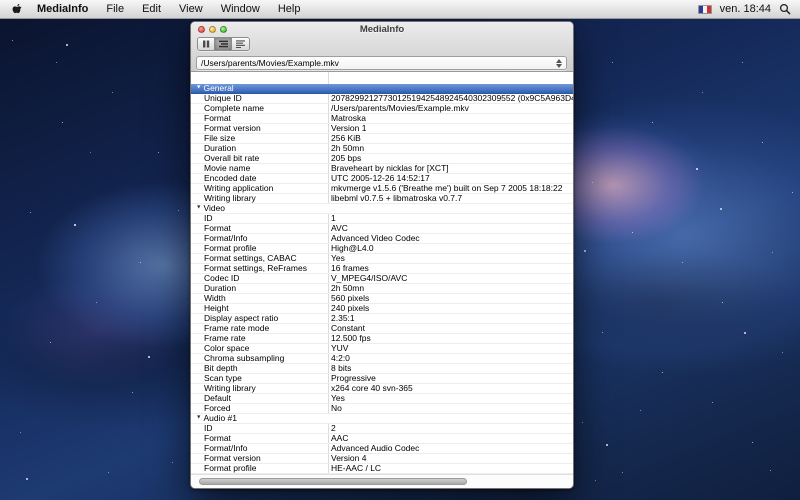  Describe the element at coordinates (350, 268) in the screenshot. I see `row-value: 16 frames` at that location.